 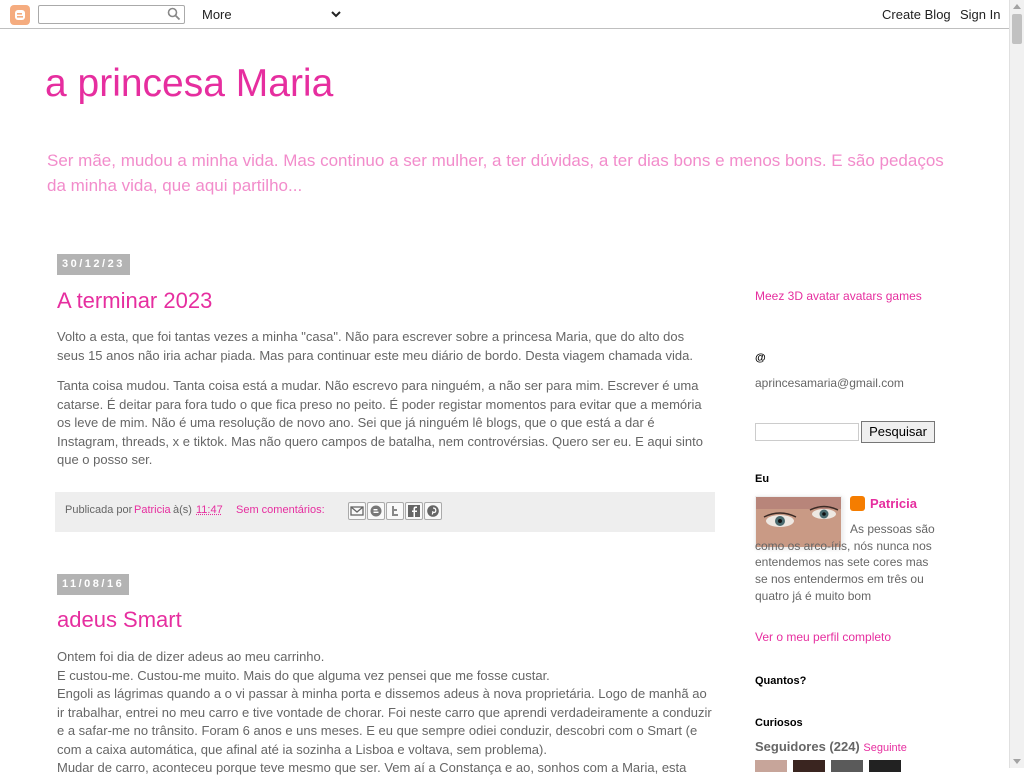 I want to click on blogger-profile-icon, so click(x=857, y=503).